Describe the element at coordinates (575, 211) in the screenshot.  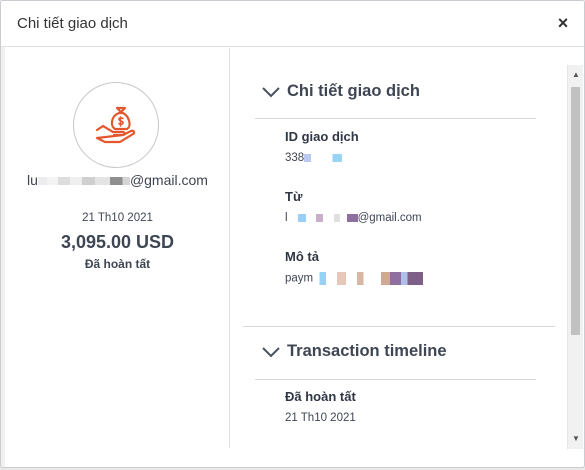
I see `scroll-thumb` at that location.